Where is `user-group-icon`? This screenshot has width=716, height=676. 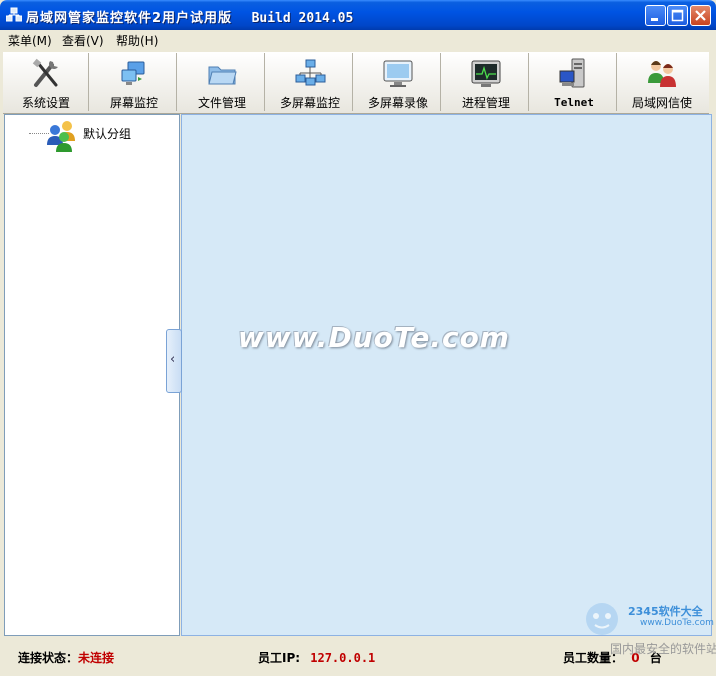
user-group-icon is located at coordinates (61, 136).